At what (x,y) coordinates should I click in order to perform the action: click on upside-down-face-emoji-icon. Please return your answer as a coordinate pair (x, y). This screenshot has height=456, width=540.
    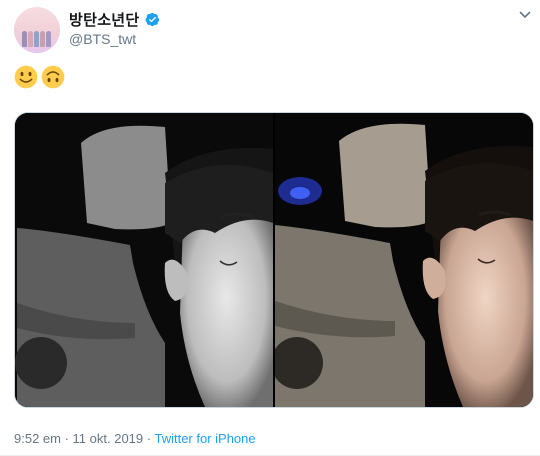
    Looking at the image, I should click on (53, 77).